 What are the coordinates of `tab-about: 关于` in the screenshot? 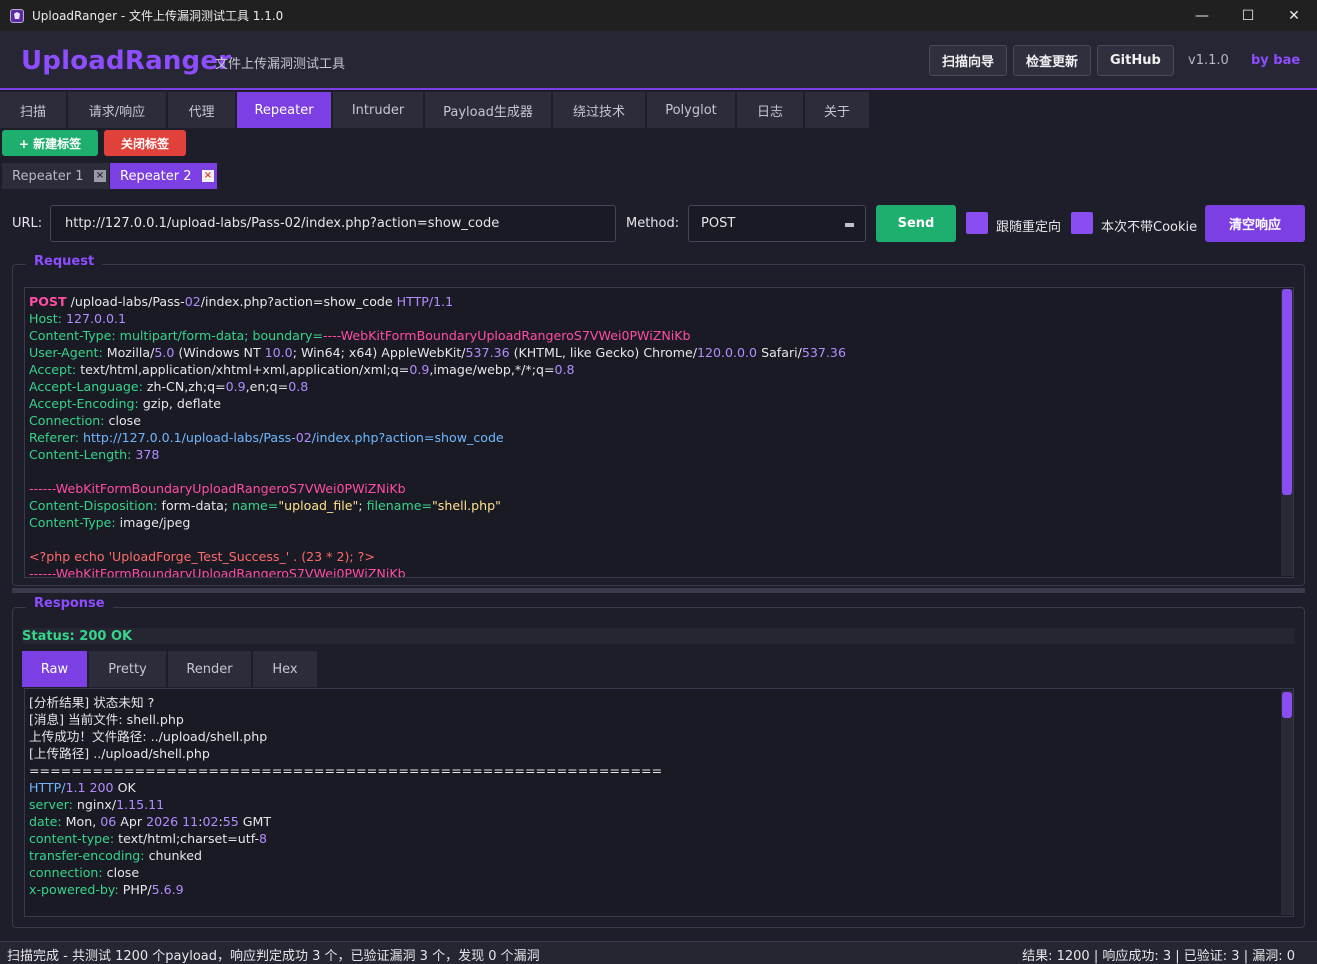 It's located at (837, 110).